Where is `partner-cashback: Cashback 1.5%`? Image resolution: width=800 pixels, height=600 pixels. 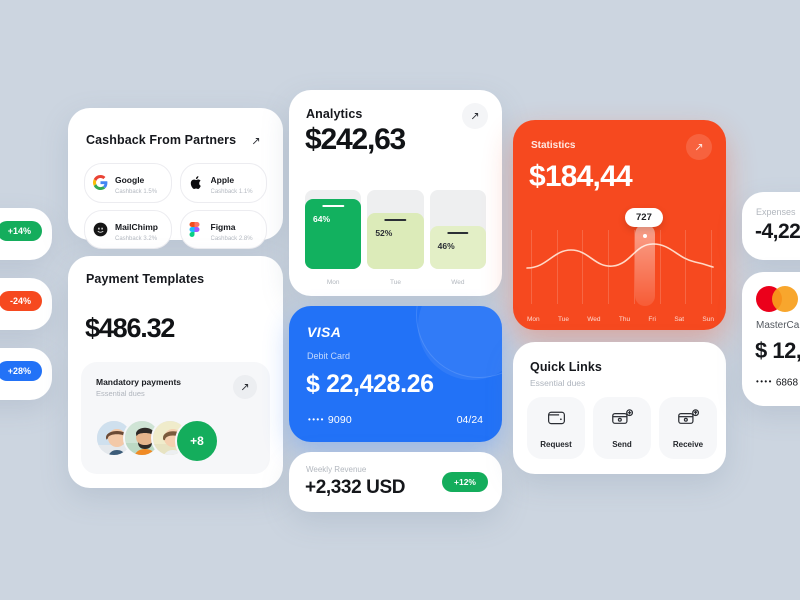 partner-cashback: Cashback 1.5% is located at coordinates (136, 191).